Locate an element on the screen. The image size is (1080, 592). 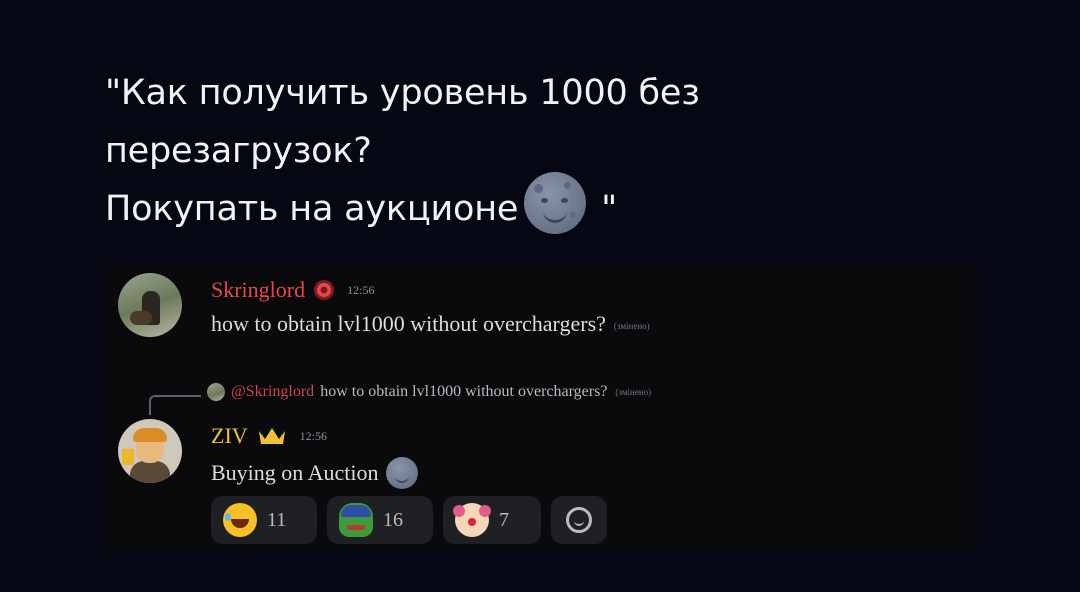
shield-badge-icon is located at coordinates (324, 290).